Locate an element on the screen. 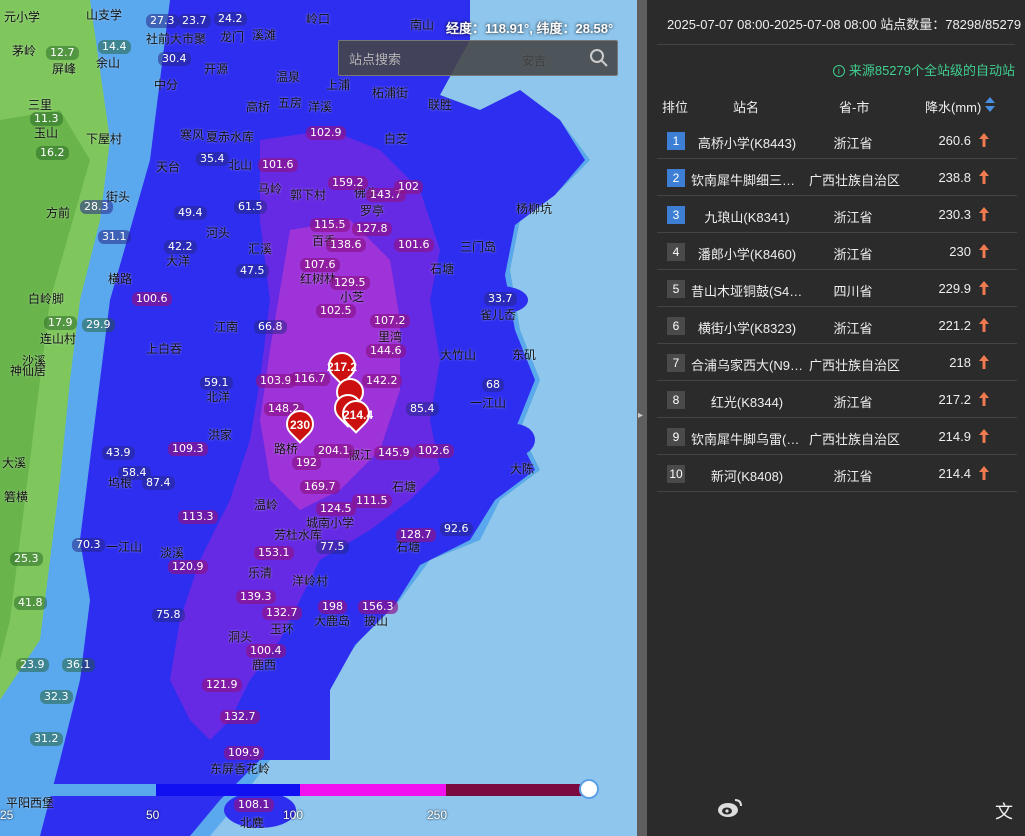 Image resolution: width=1025 pixels, height=836 pixels. table-row: 4 潘郎小学(K8460) 浙江省 230 is located at coordinates (837, 251).